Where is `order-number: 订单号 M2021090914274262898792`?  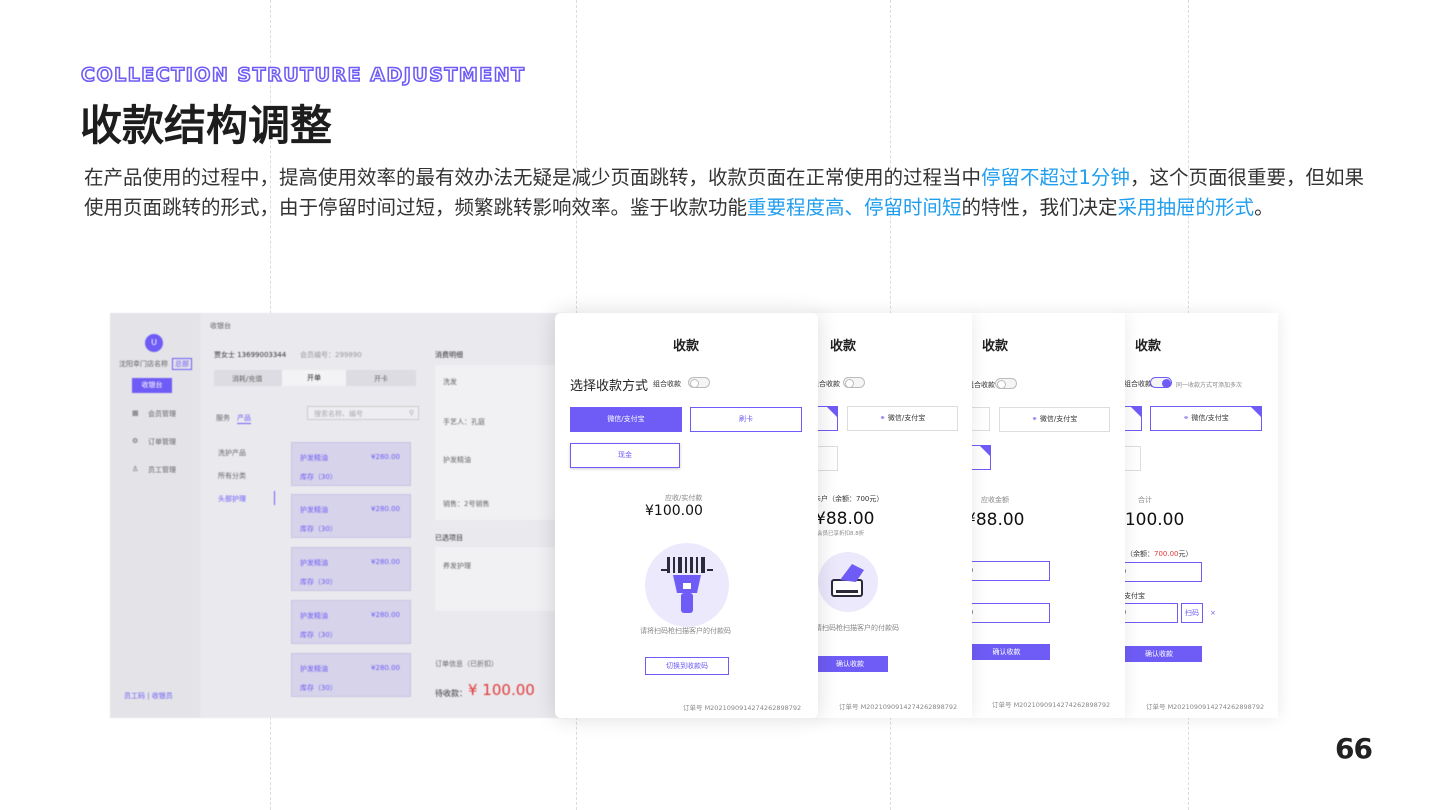
order-number: 订单号 M2021090914274262898792 is located at coordinates (742, 708).